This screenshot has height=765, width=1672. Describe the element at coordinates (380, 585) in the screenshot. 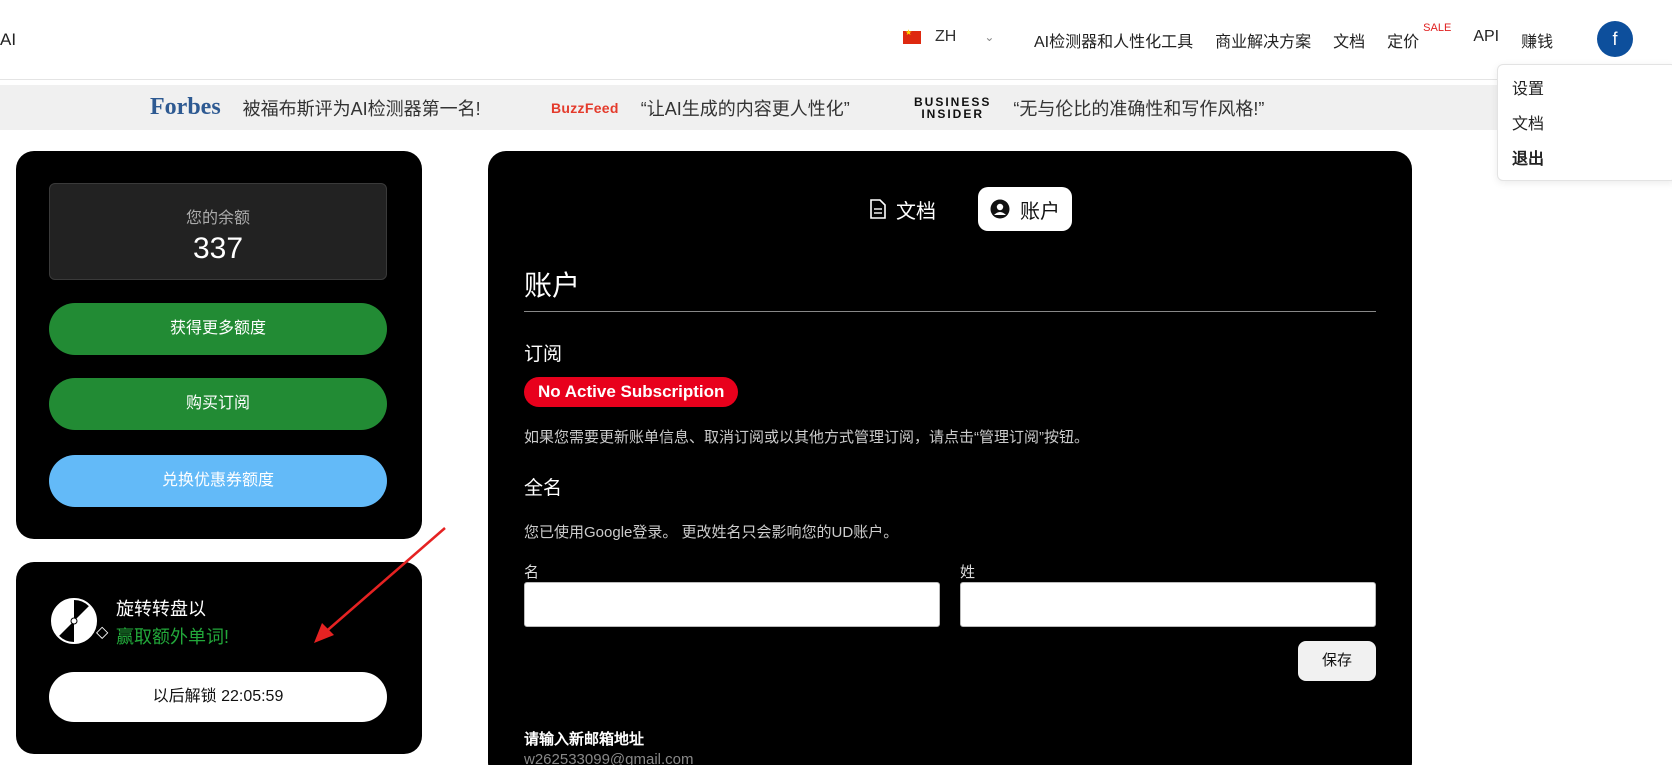

I see `annotation-arrow-icon` at that location.